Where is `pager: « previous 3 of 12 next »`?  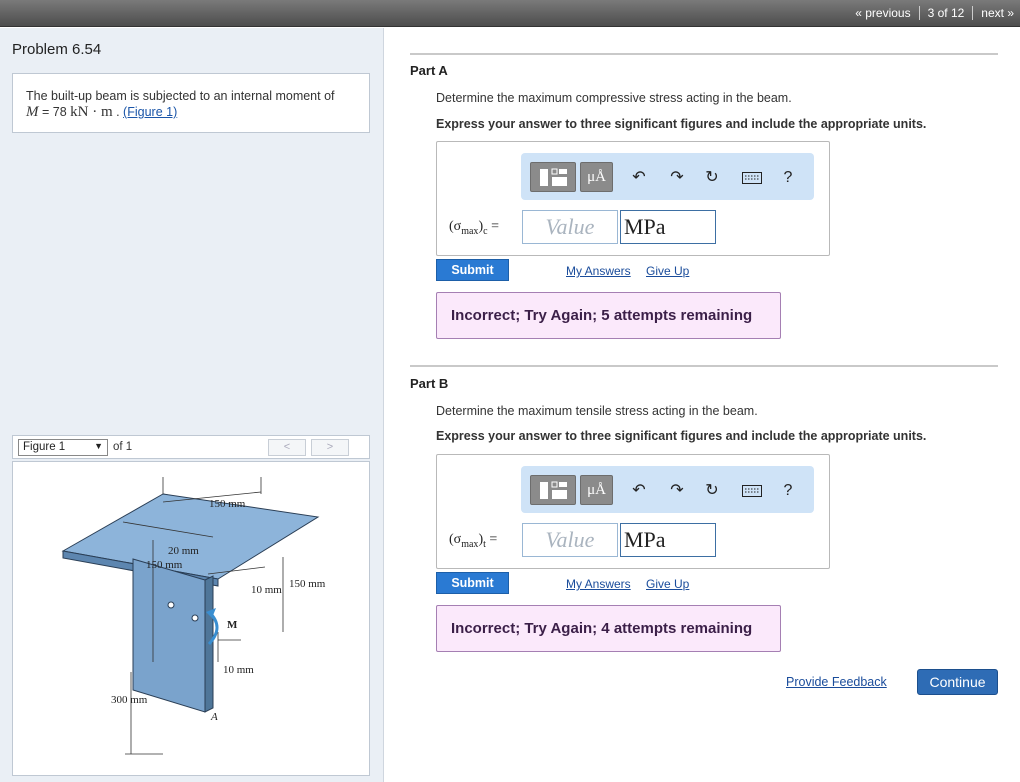
pager: « previous 3 of 12 next » is located at coordinates (934, 13).